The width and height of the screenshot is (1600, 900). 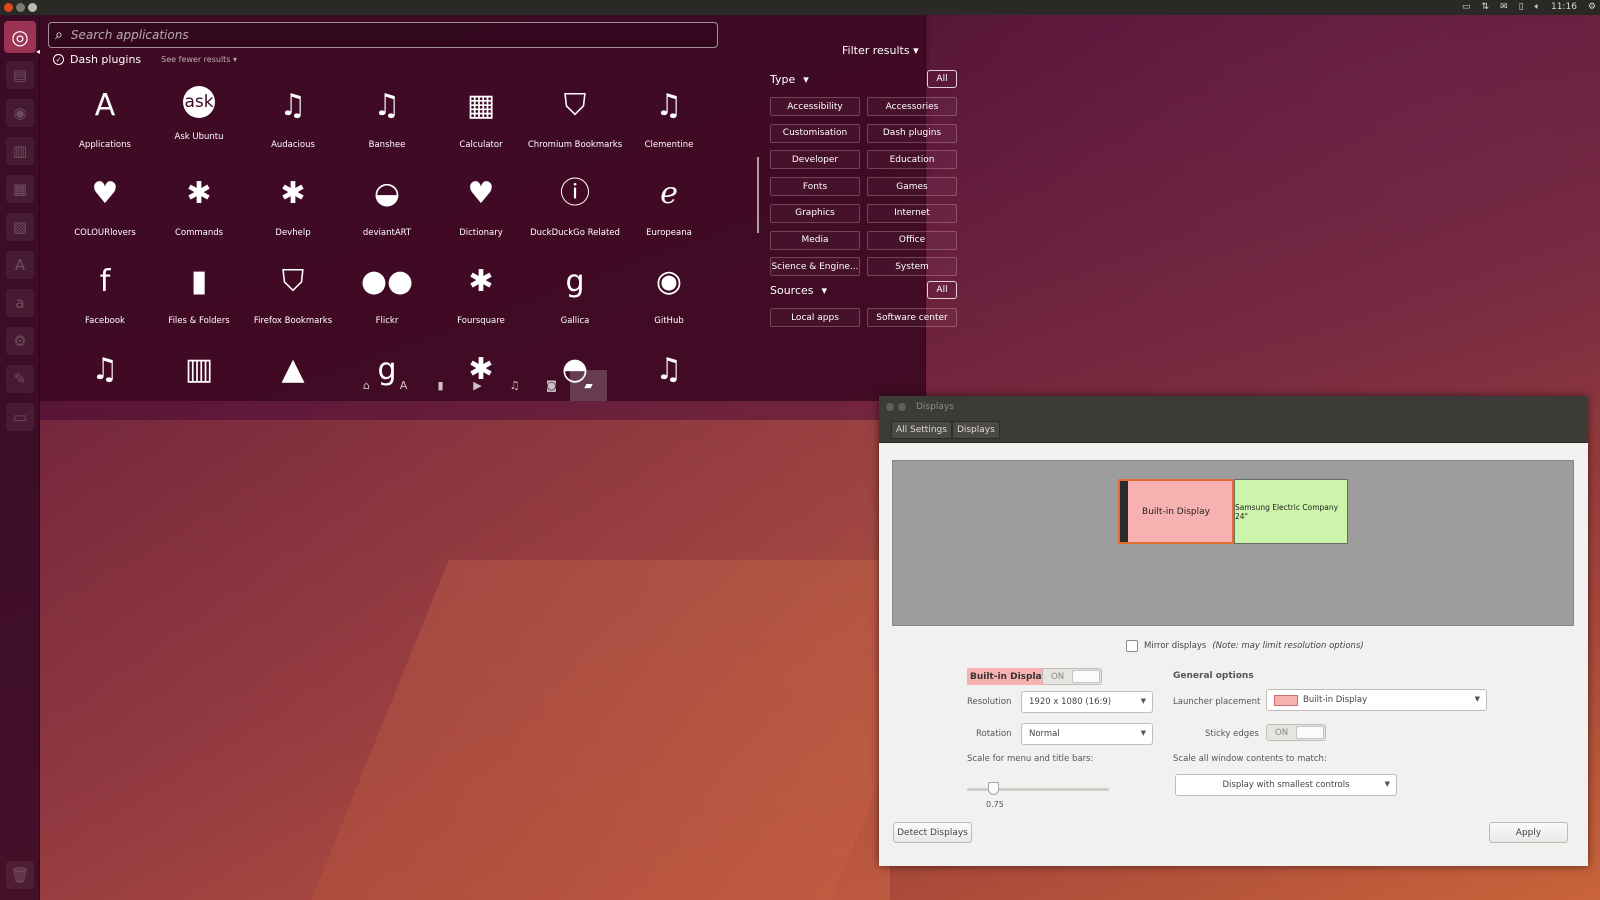 What do you see at coordinates (669, 208) in the screenshot?
I see `result-tile: ℯ Europeana` at bounding box center [669, 208].